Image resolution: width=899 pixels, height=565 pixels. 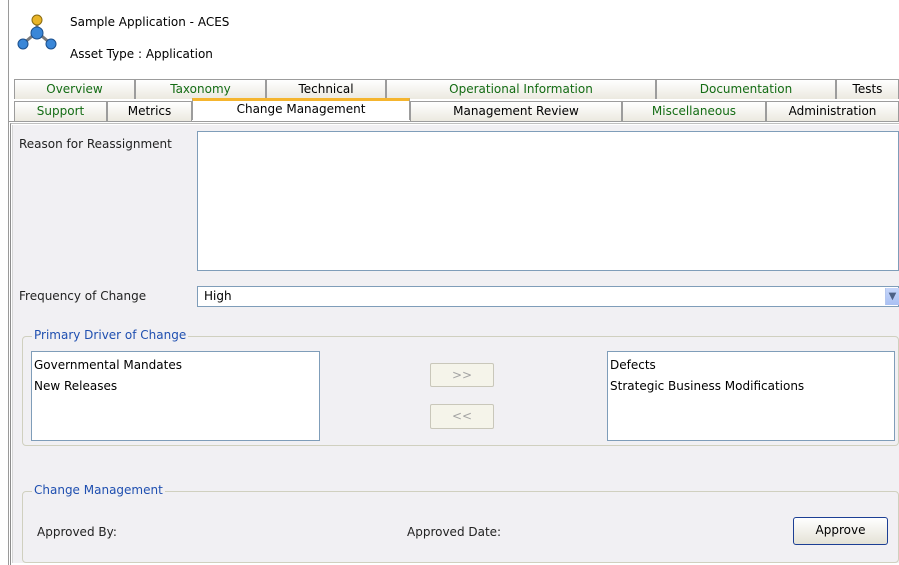 What do you see at coordinates (746, 89) in the screenshot?
I see `tab-documentation: Documentation` at bounding box center [746, 89].